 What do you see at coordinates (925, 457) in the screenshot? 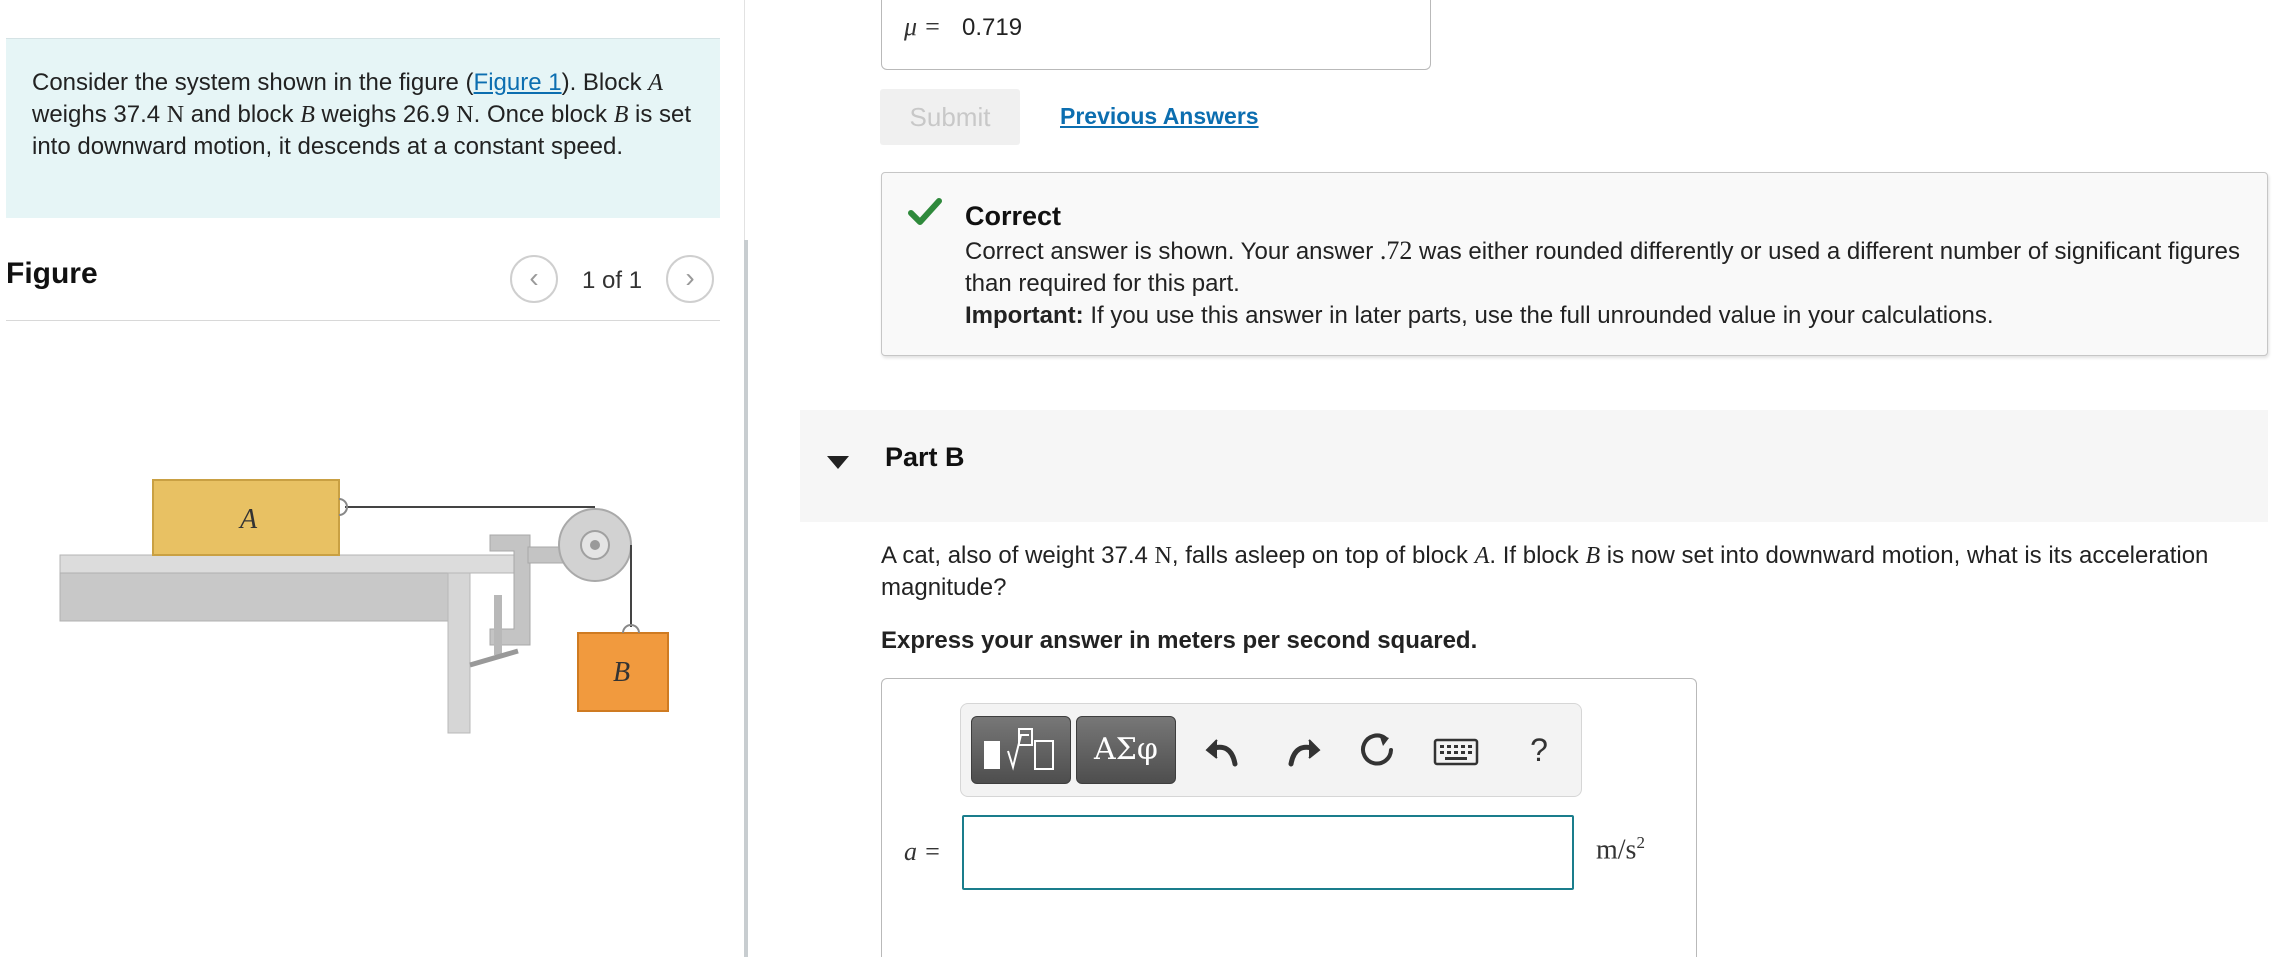
I see `part-b-title: Part B` at bounding box center [925, 457].